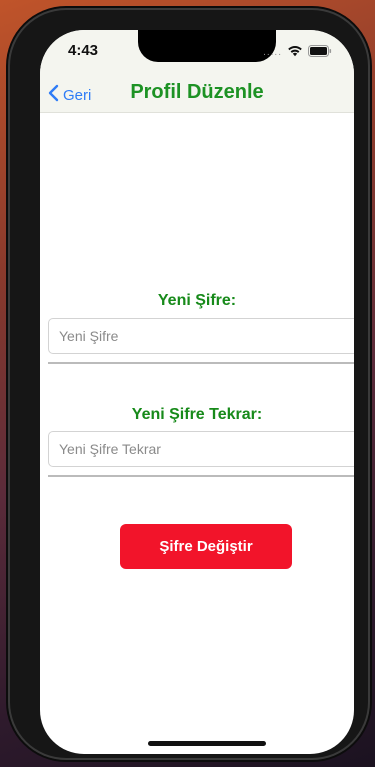 Image resolution: width=375 pixels, height=767 pixels. Describe the element at coordinates (197, 92) in the screenshot. I see `page-title: Profil Düzenle` at that location.